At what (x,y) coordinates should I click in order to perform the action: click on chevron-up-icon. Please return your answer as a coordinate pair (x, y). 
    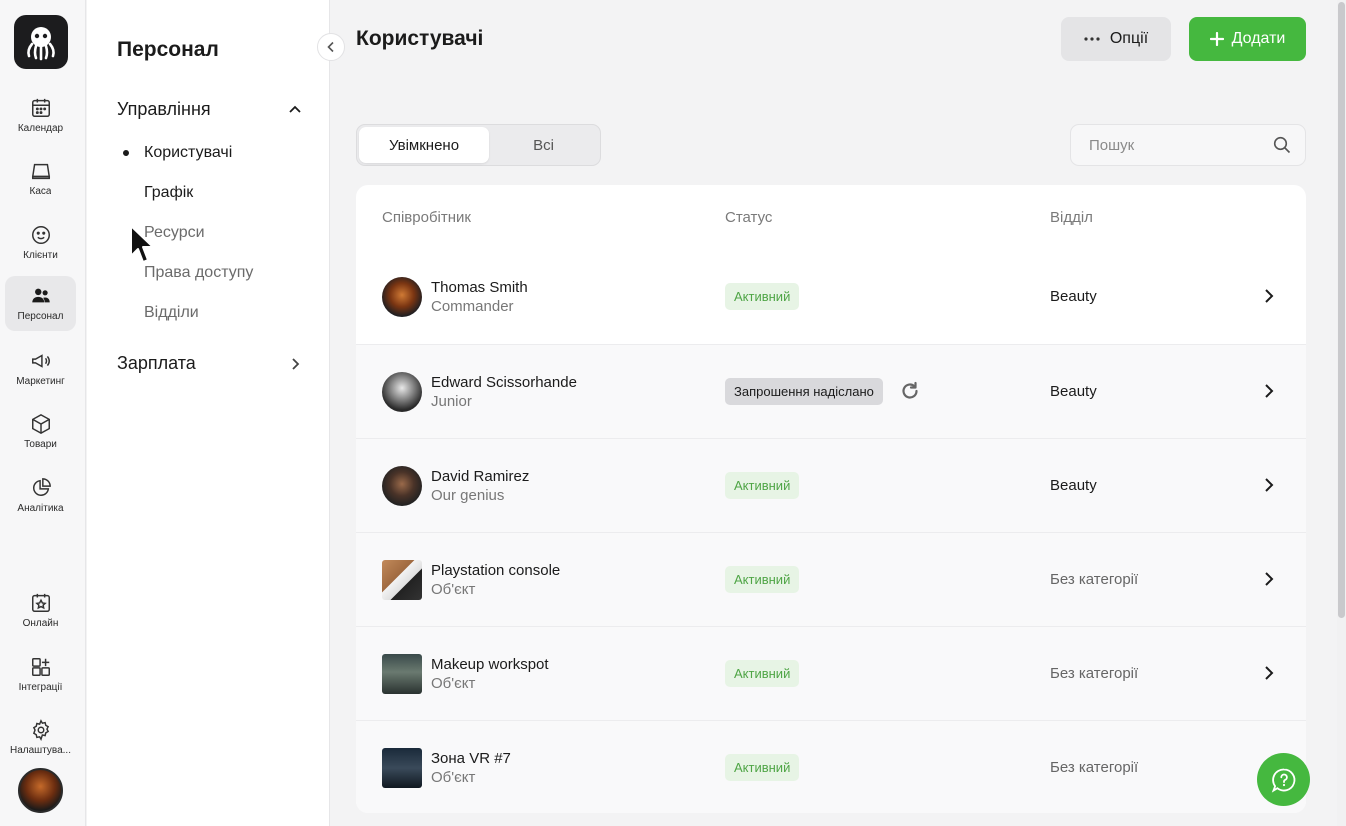
    Looking at the image, I should click on (295, 109).